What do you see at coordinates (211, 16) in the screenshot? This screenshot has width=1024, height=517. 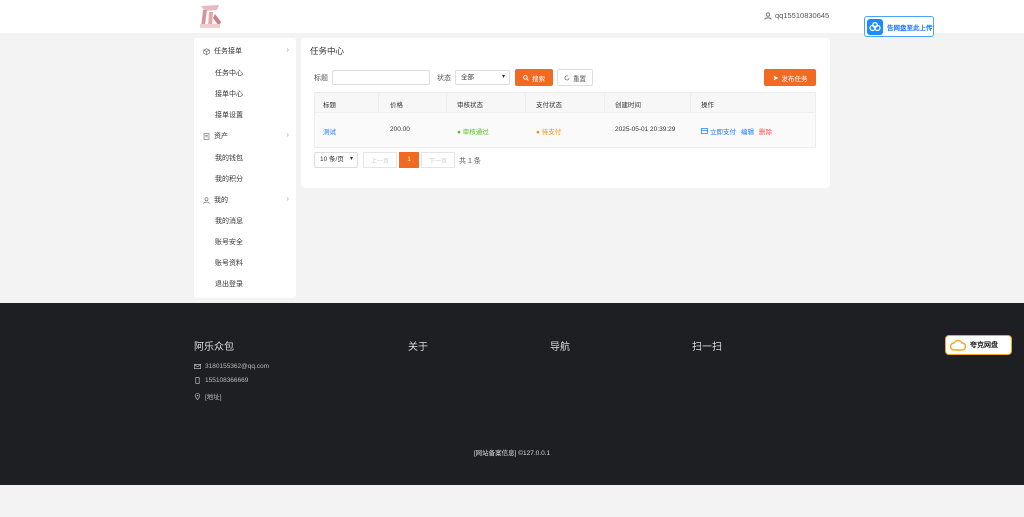 I see `logo-icon` at bounding box center [211, 16].